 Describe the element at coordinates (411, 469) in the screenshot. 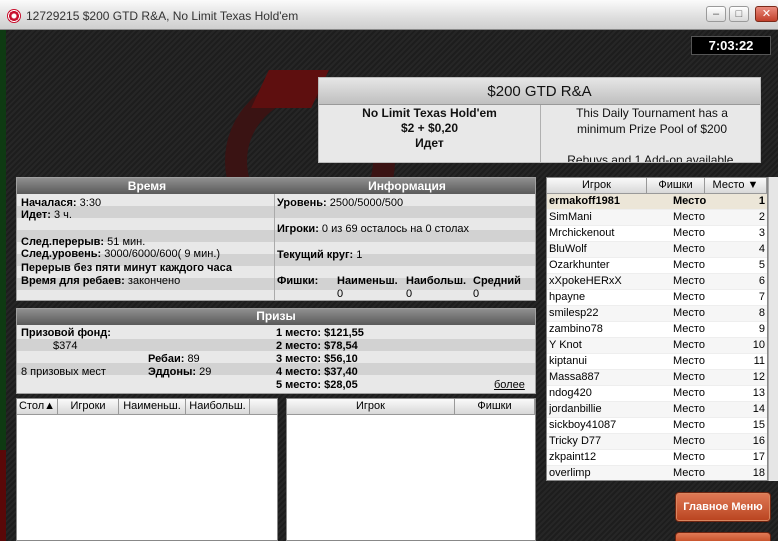

I see `table-players-list: Игрок Фишки` at that location.